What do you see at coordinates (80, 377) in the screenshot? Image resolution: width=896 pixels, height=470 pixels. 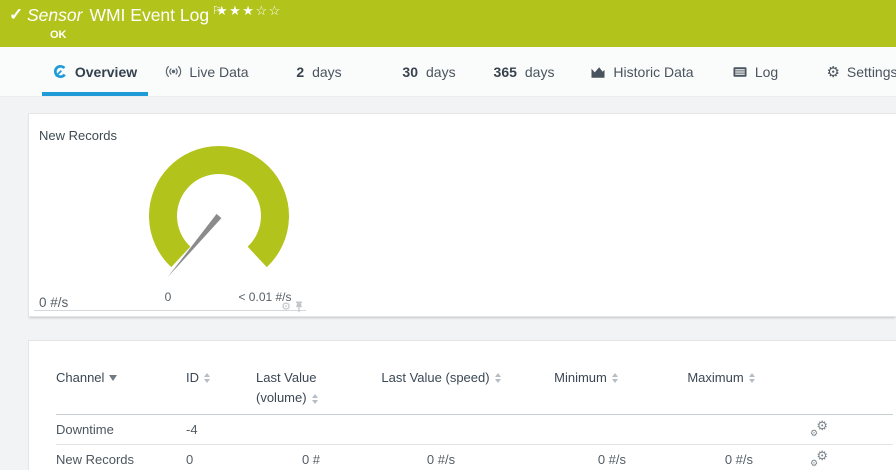 I see `column-label: Channel` at bounding box center [80, 377].